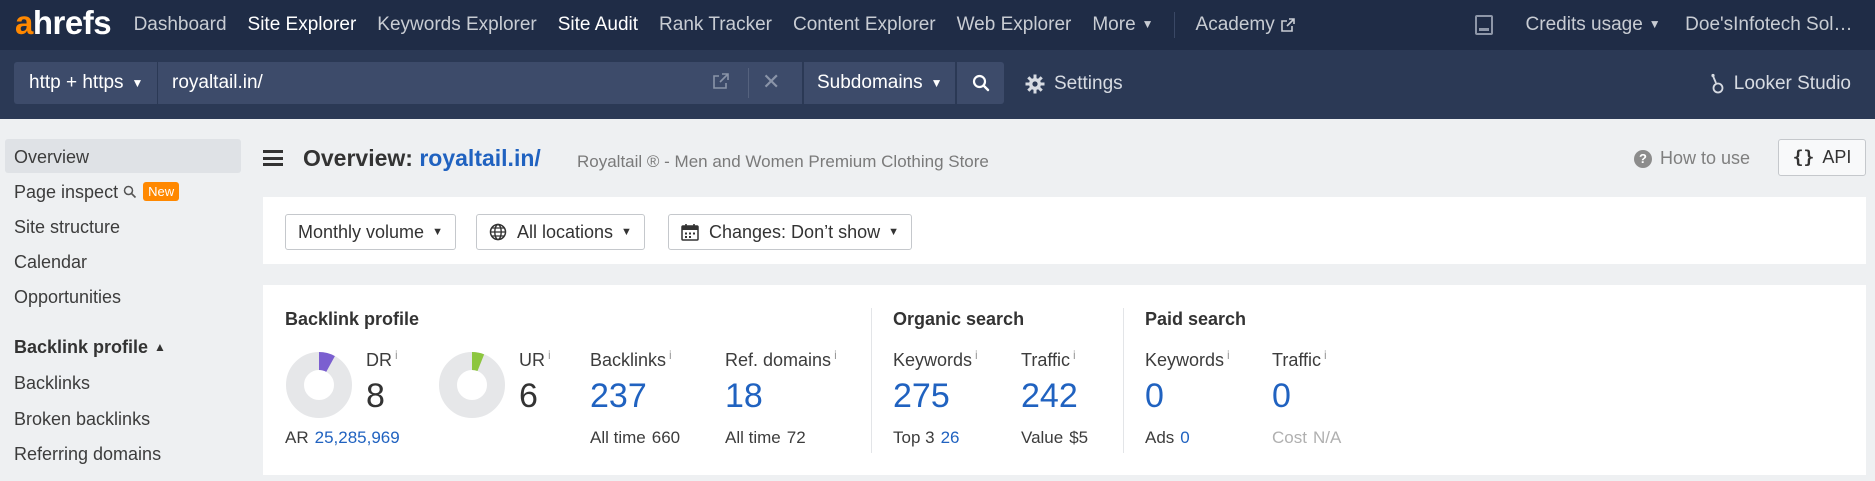 This screenshot has height=481, width=1875. I want to click on protocol-select: http + https ▼, so click(85, 83).